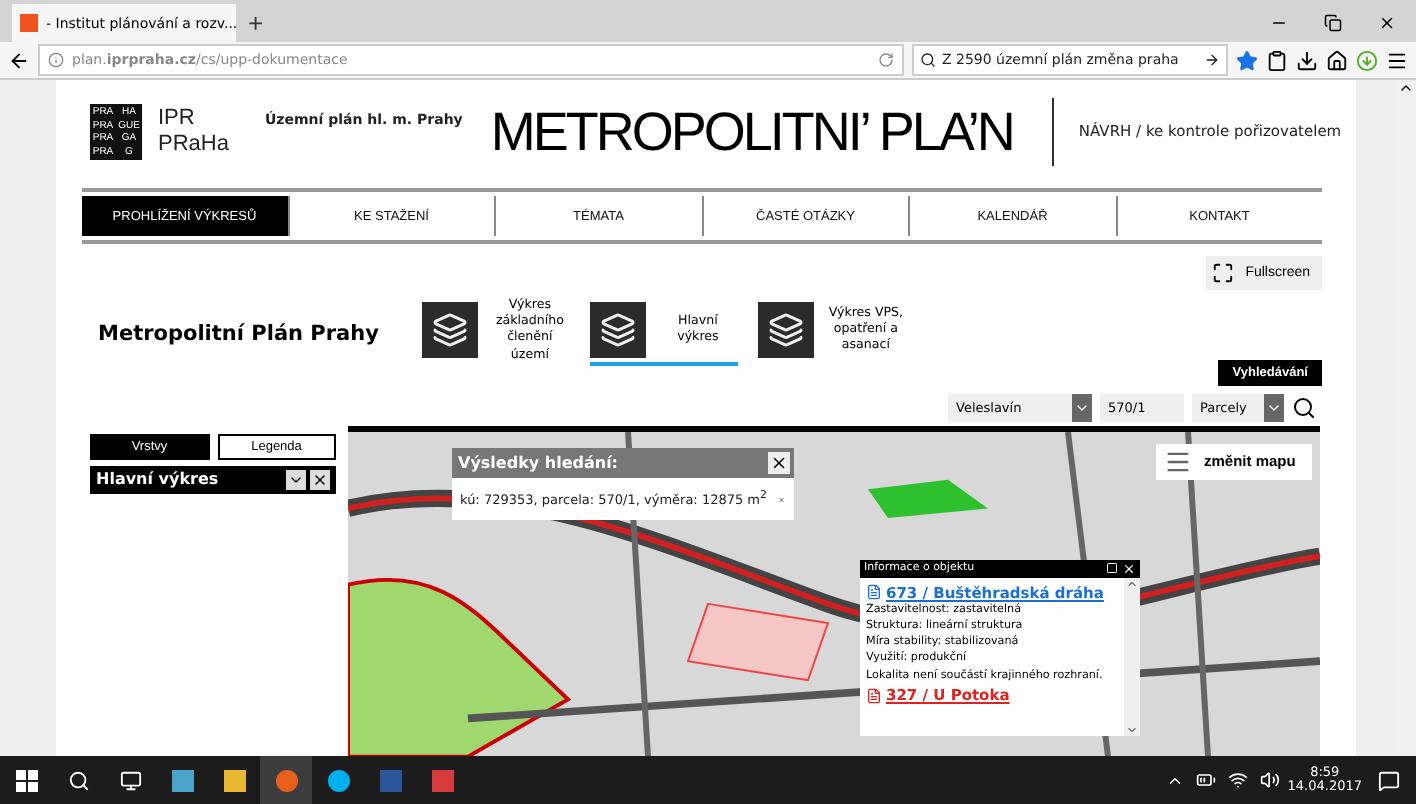 Image resolution: width=1416 pixels, height=804 pixels. I want to click on logo-text: PRaHa, so click(193, 145).